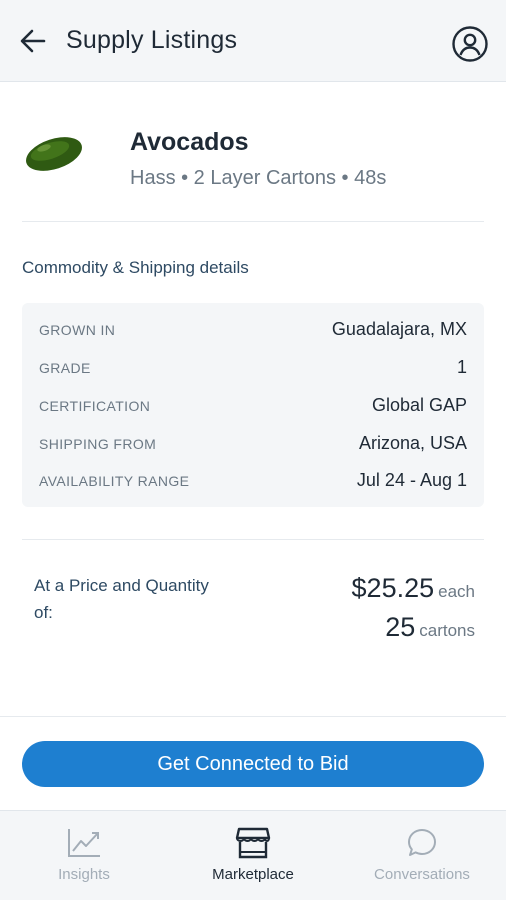 Image resolution: width=506 pixels, height=900 pixels. What do you see at coordinates (412, 443) in the screenshot?
I see `detail-value: Arizona, USA` at bounding box center [412, 443].